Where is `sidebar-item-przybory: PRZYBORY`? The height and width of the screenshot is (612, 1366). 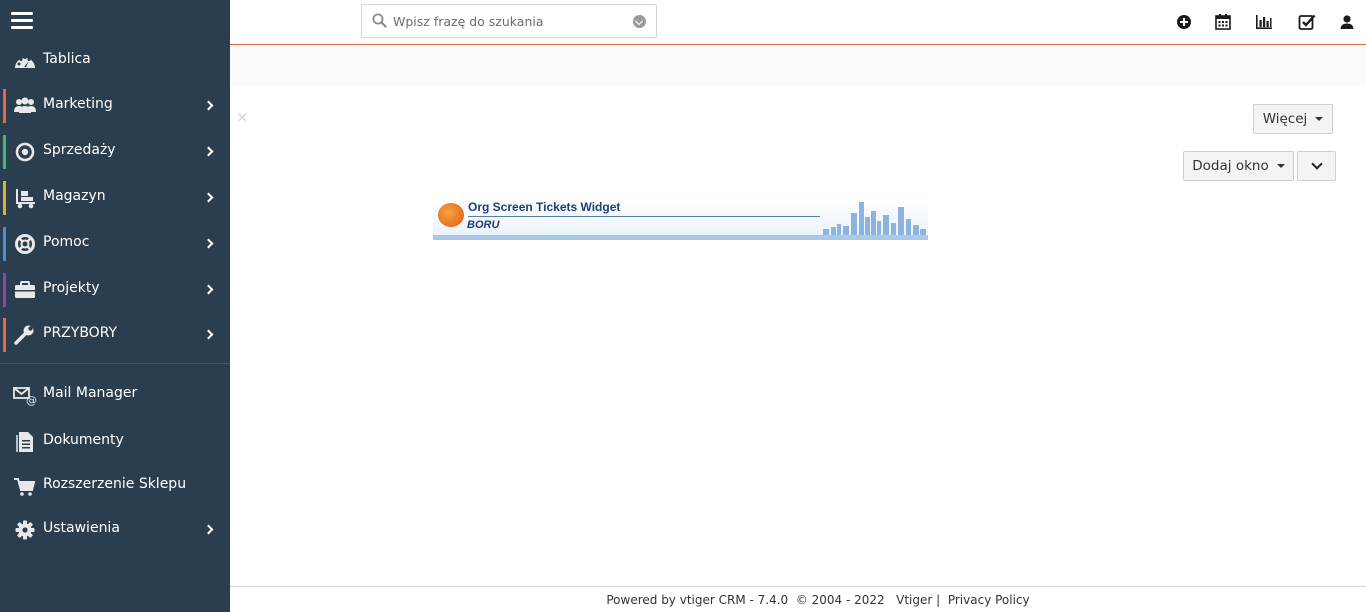 sidebar-item-przybory: PRZYBORY is located at coordinates (115, 337).